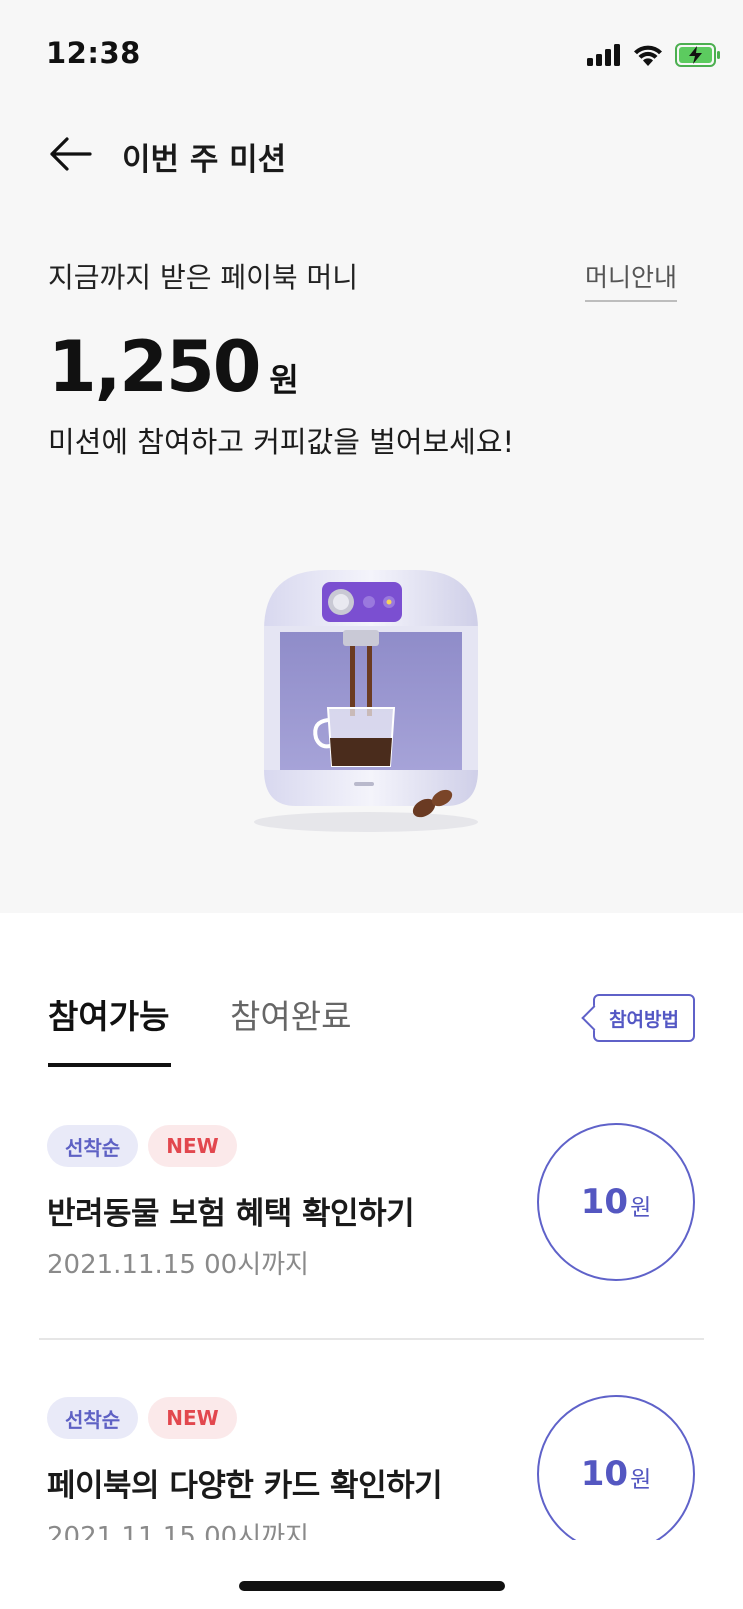  What do you see at coordinates (204, 160) in the screenshot?
I see `page-title: 이번 주 미션` at bounding box center [204, 160].